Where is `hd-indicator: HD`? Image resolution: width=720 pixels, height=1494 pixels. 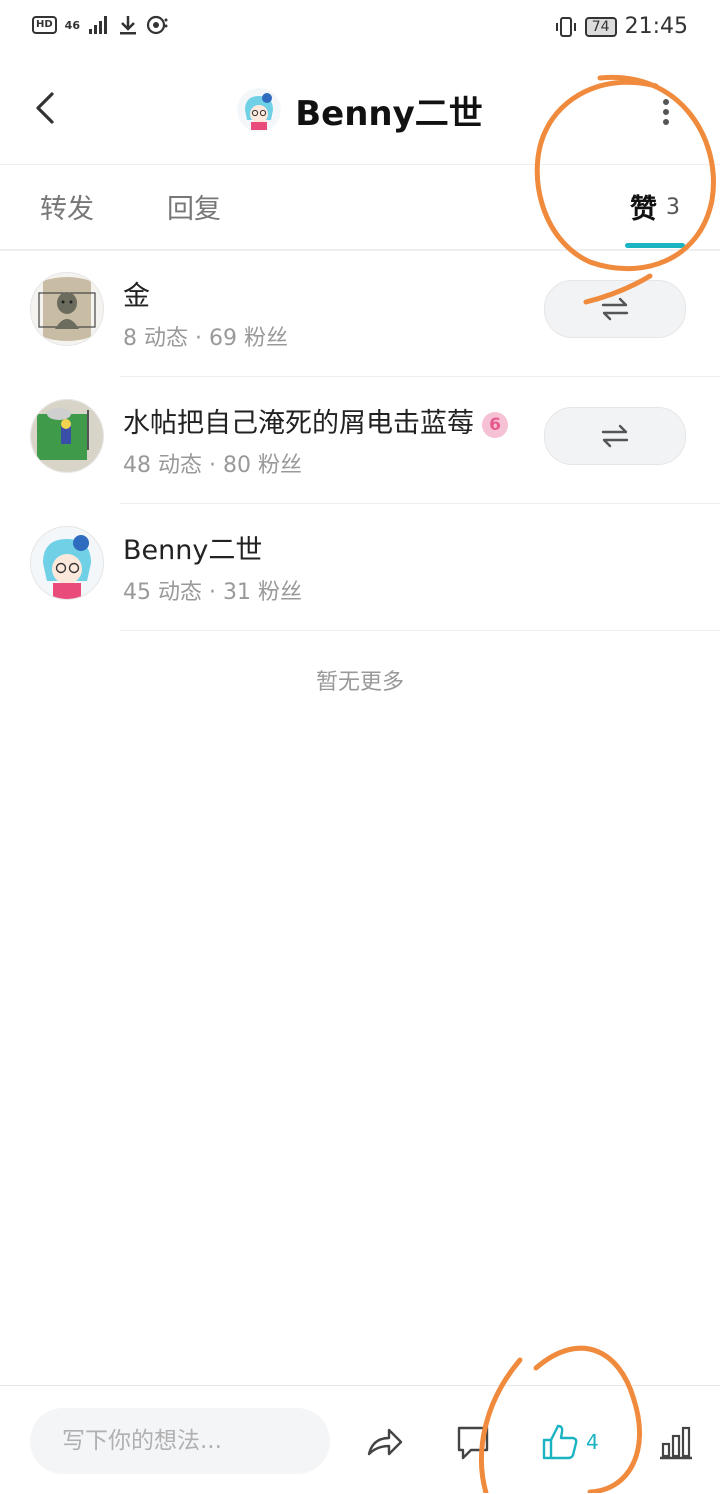 hd-indicator: HD is located at coordinates (44, 25).